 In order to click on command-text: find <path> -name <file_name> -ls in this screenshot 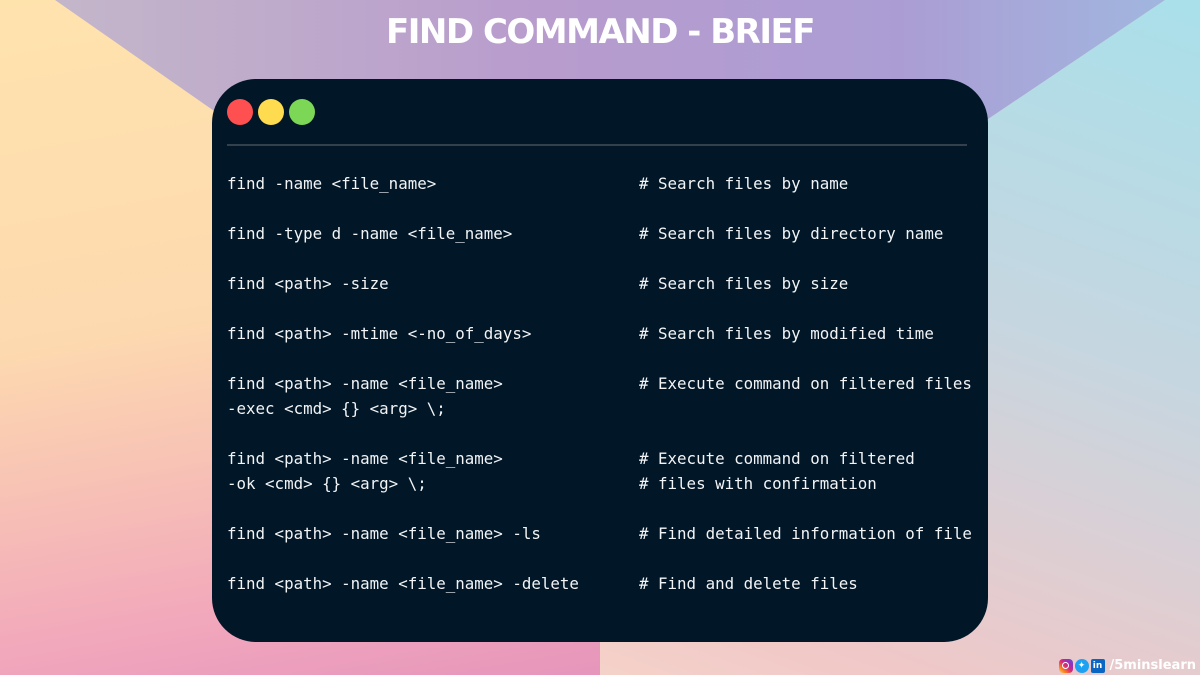, I will do `click(384, 533)`.